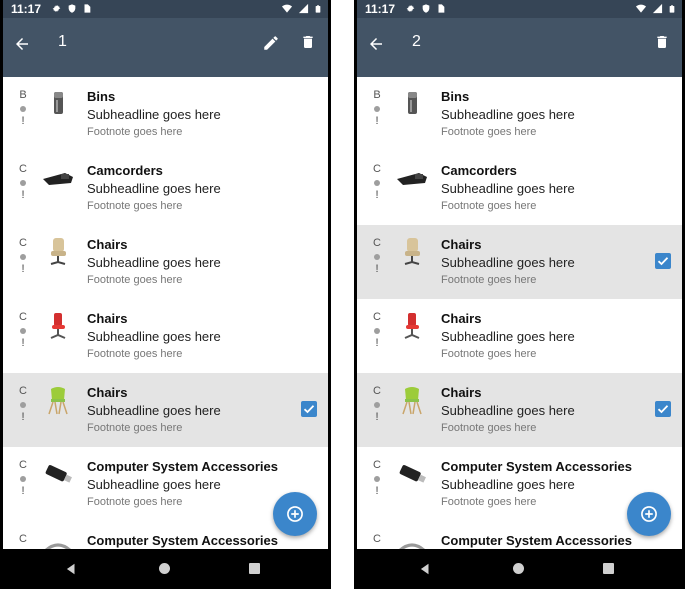  I want to click on item-title: Camcorders, so click(125, 170).